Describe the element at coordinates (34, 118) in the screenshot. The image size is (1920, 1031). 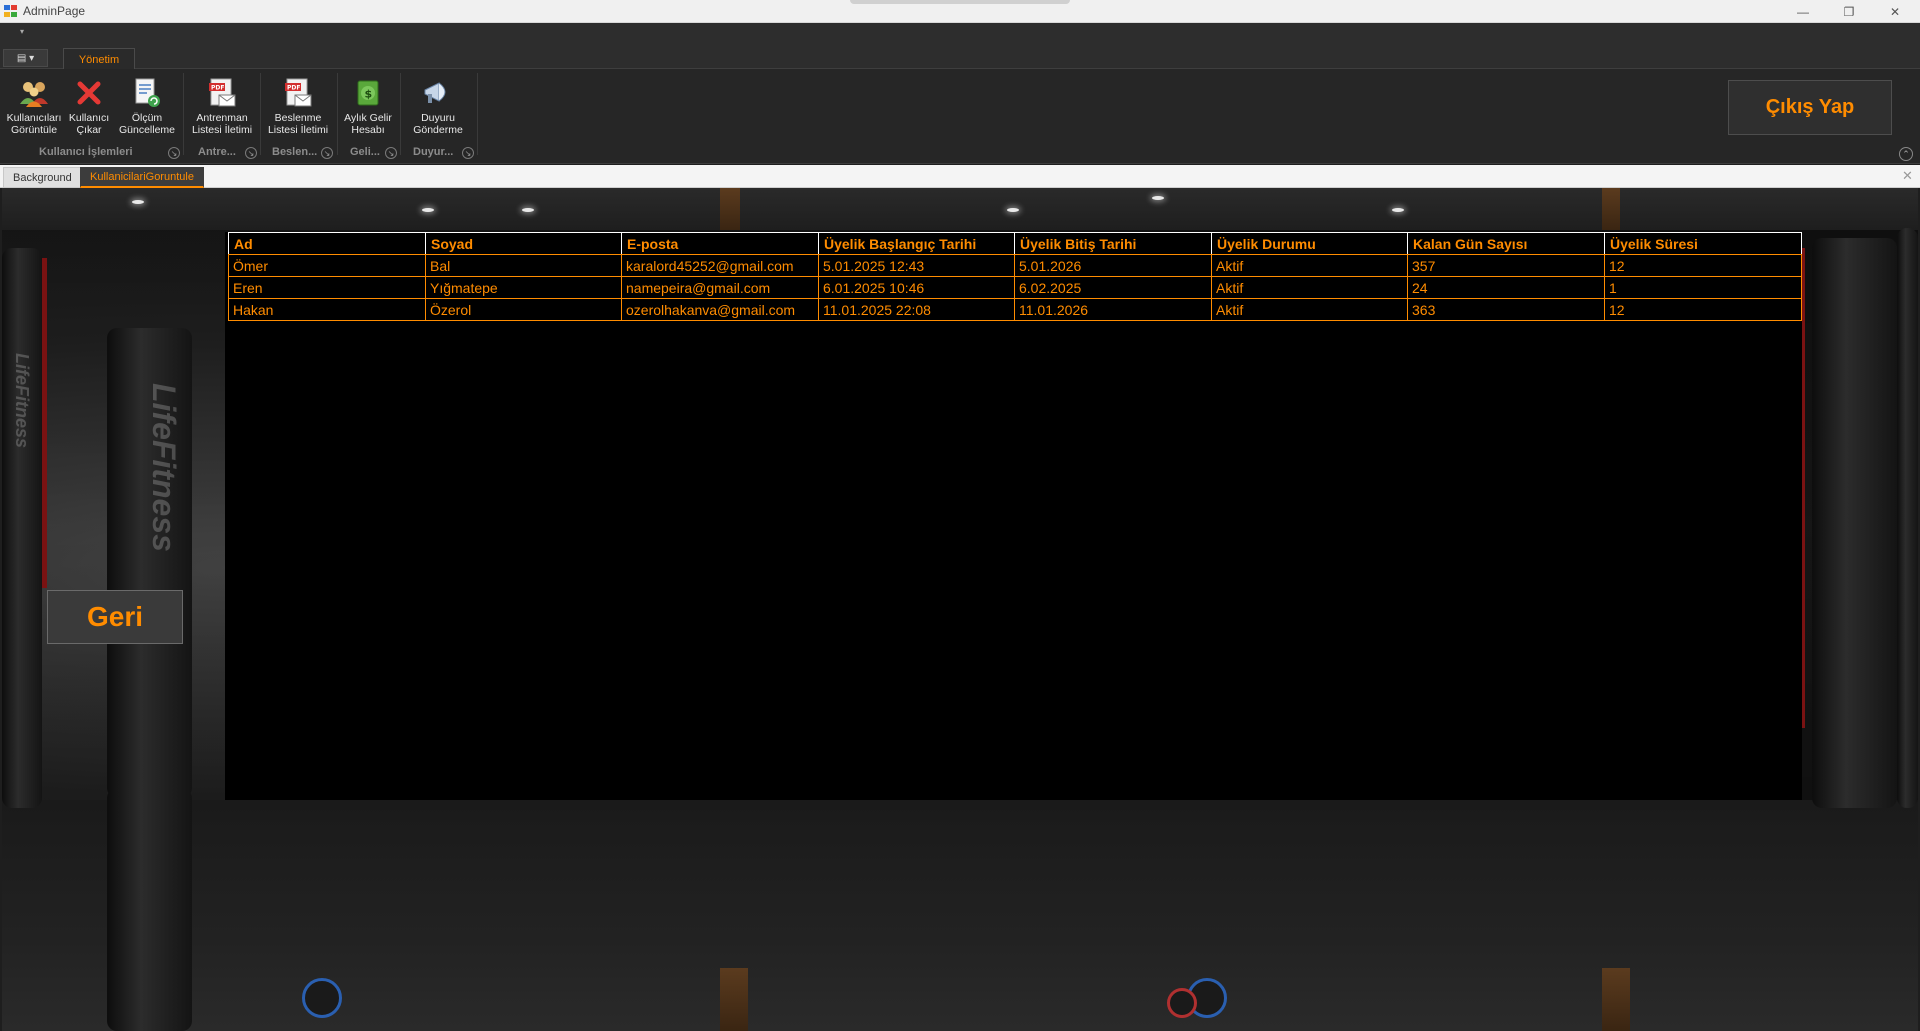
I see `view-users-label-1: Kullanıcıları` at that location.